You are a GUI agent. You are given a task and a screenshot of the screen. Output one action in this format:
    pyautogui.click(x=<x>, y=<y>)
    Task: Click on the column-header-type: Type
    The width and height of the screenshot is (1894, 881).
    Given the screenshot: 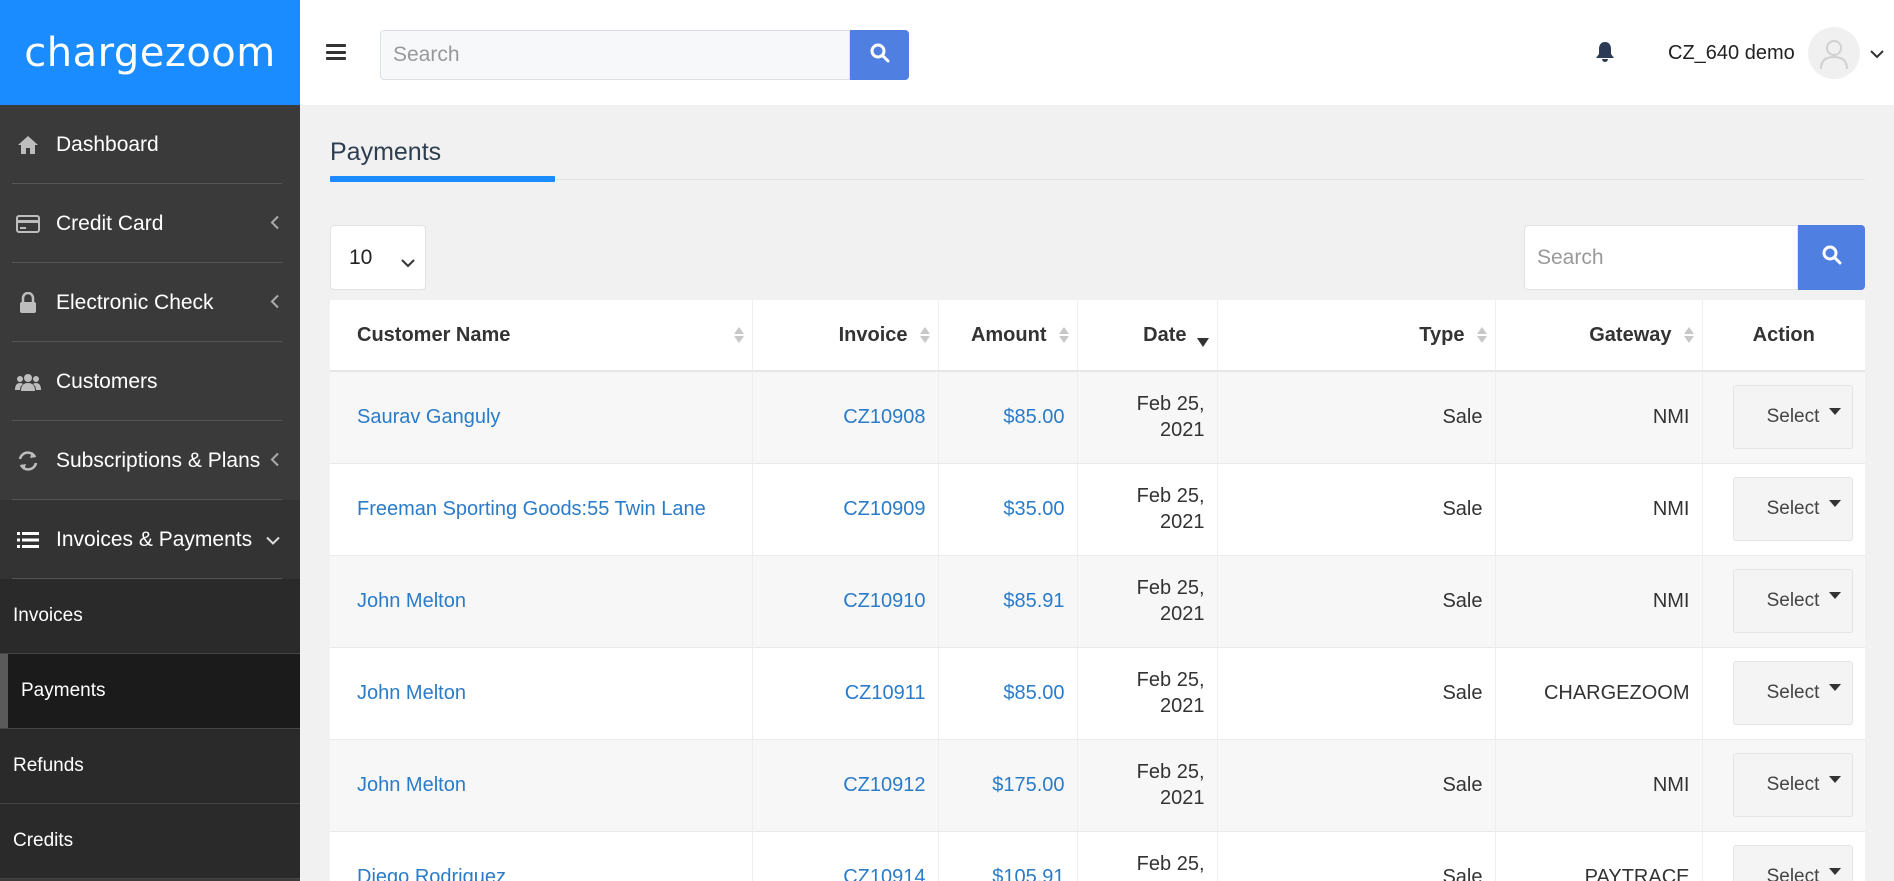 What is the action you would take?
    pyautogui.click(x=1356, y=336)
    